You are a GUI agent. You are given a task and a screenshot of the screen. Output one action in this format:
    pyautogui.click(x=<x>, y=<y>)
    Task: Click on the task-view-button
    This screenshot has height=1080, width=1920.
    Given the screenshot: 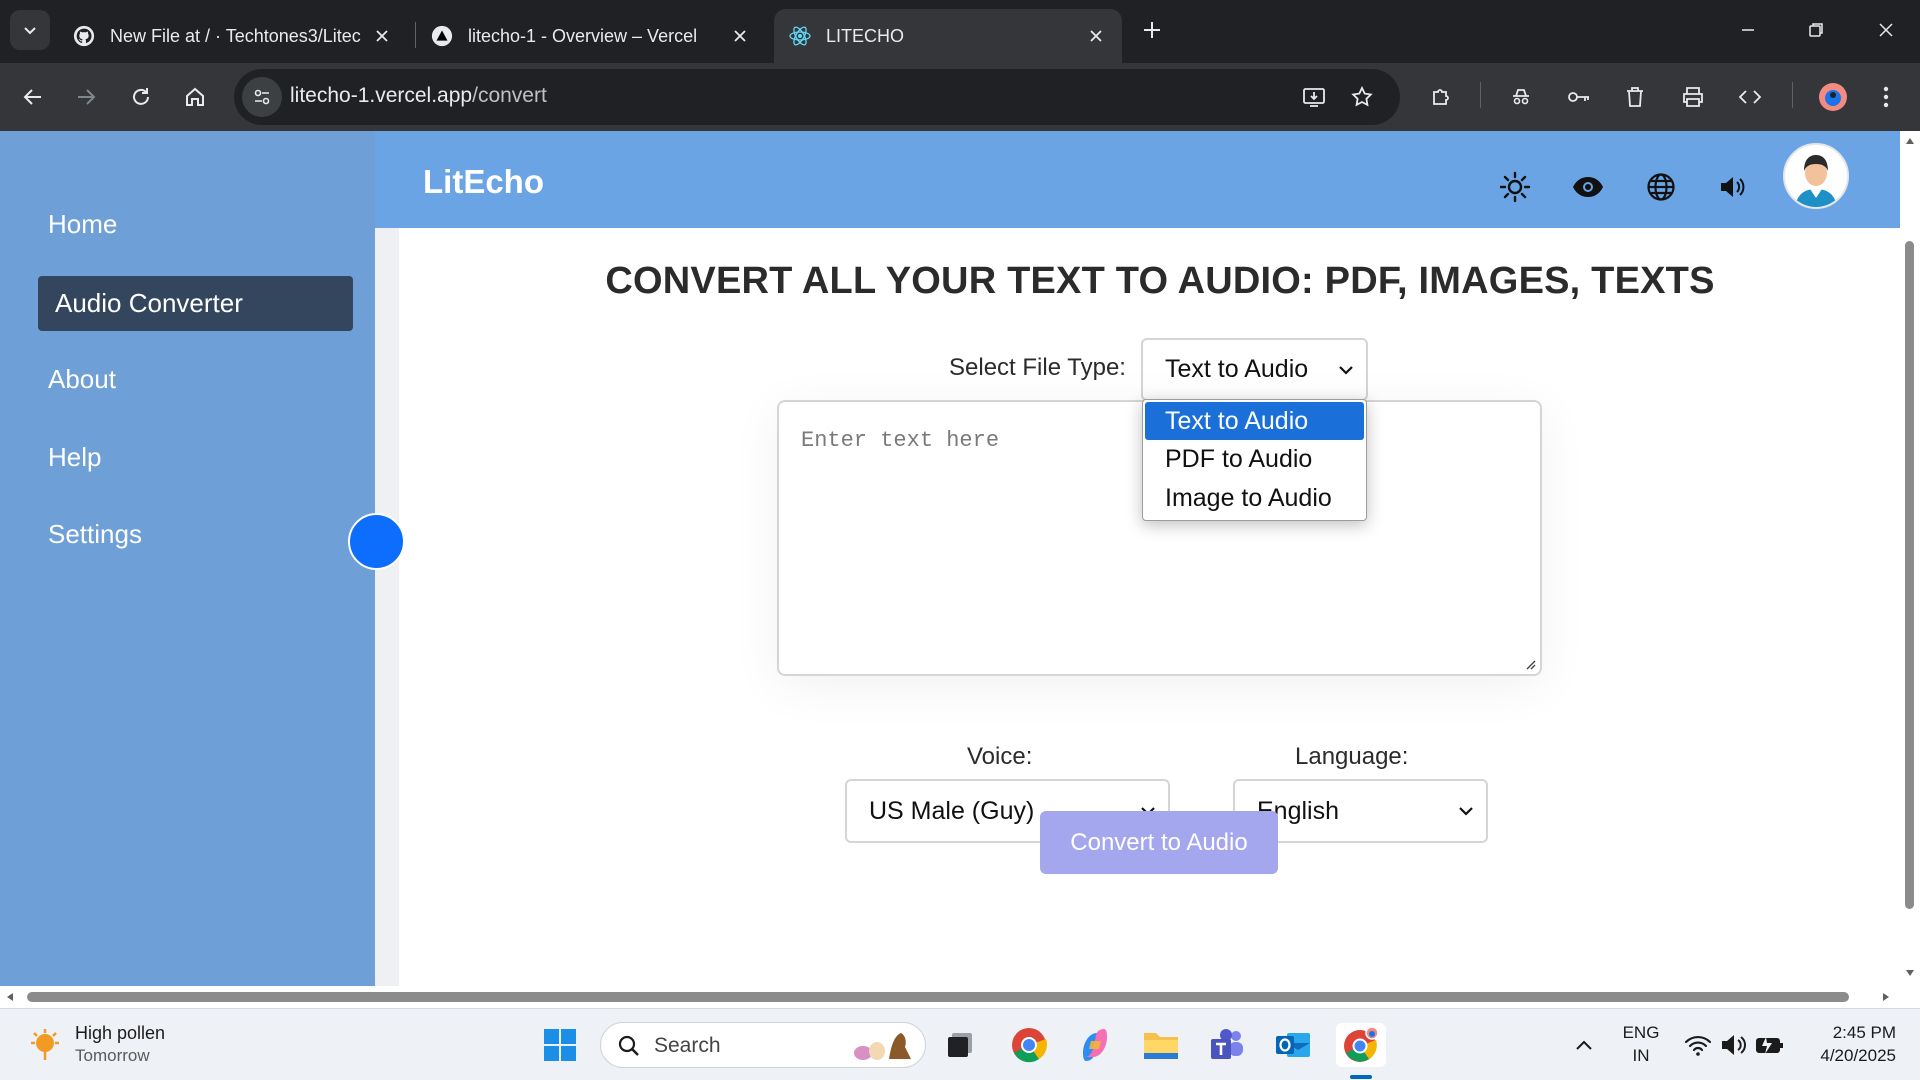 What is the action you would take?
    pyautogui.click(x=960, y=1045)
    